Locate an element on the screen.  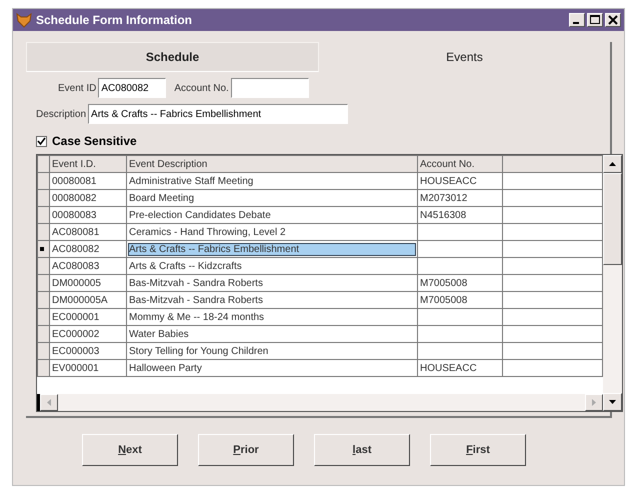
table-cell: EC000002 is located at coordinates (76, 334).